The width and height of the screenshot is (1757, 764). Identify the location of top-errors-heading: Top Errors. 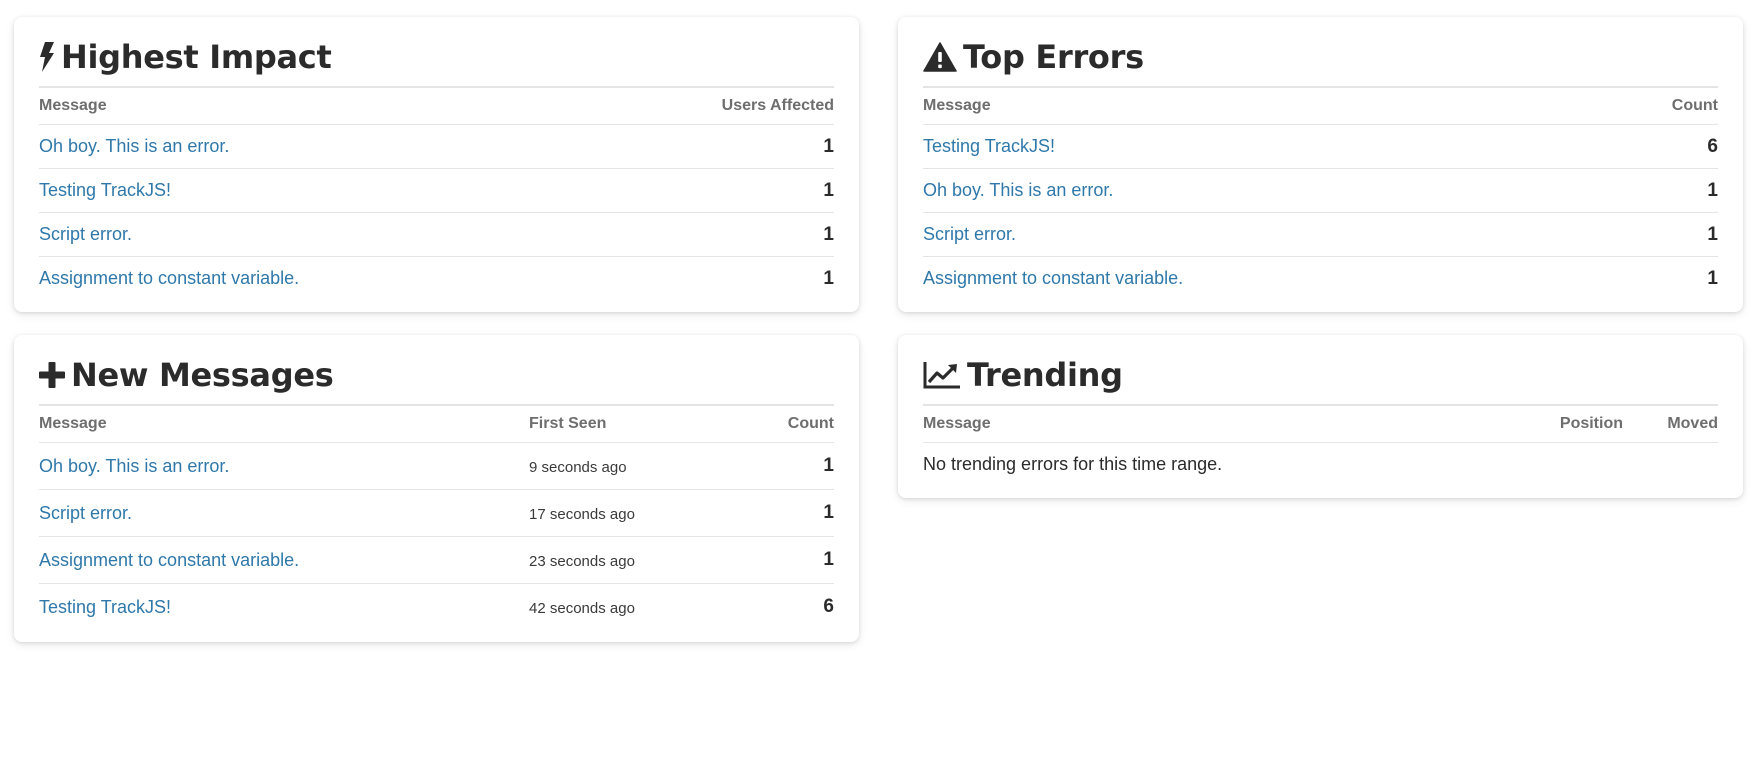
(1320, 57).